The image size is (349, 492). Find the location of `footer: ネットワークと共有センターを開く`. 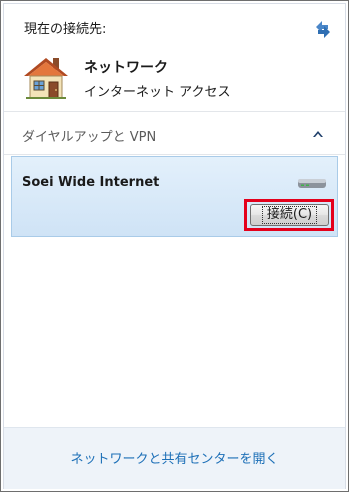

footer: ネットワークと共有センターを開く is located at coordinates (174, 458).